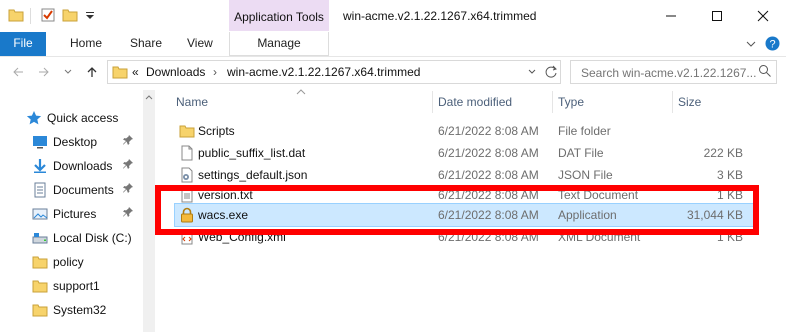  I want to click on sidebar-item-support1: support1, so click(66, 286).